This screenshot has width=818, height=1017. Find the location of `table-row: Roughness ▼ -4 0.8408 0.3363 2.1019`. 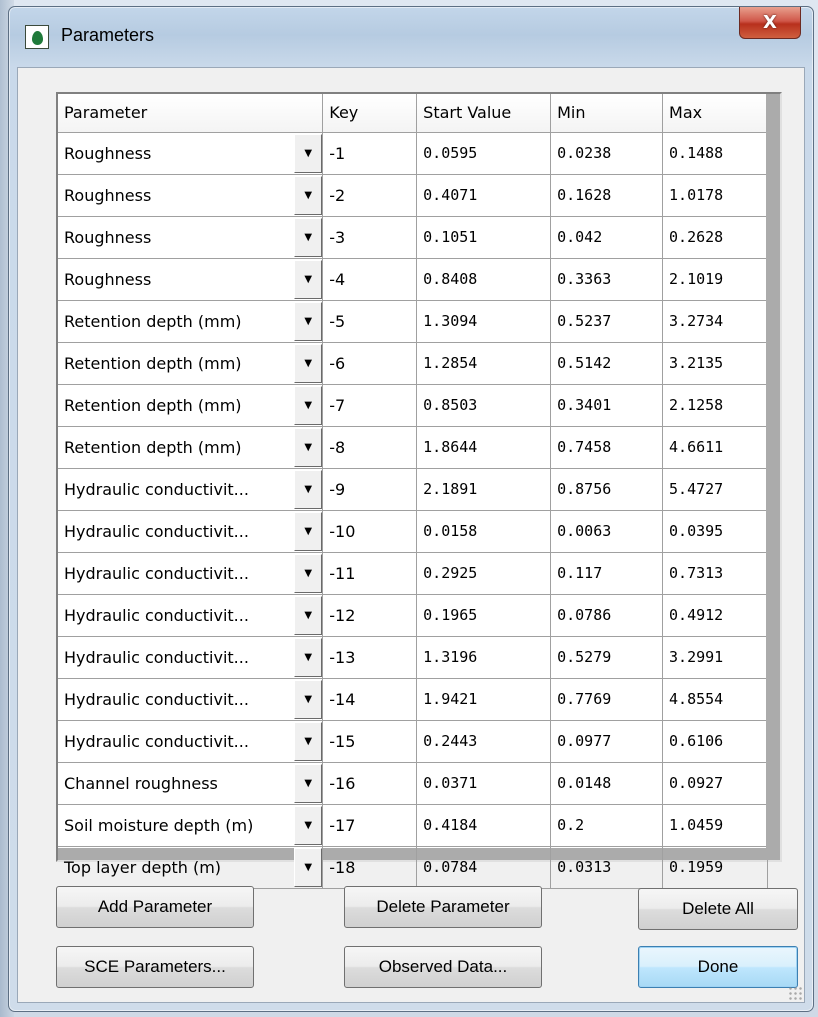

table-row: Roughness ▼ -4 0.8408 0.3363 2.1019 is located at coordinates (413, 279).